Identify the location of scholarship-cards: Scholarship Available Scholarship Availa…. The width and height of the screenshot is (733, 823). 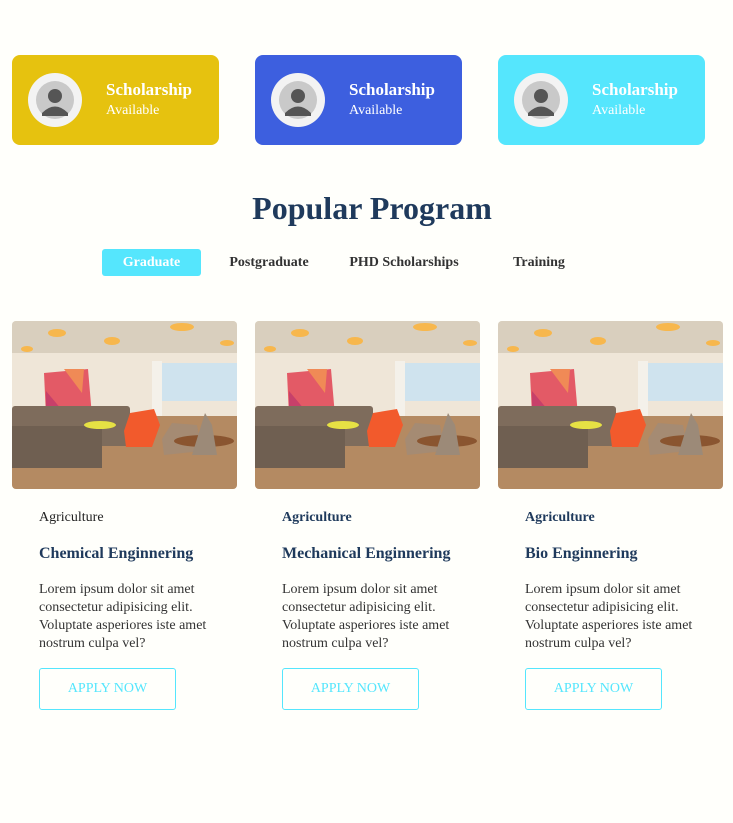
(358, 100).